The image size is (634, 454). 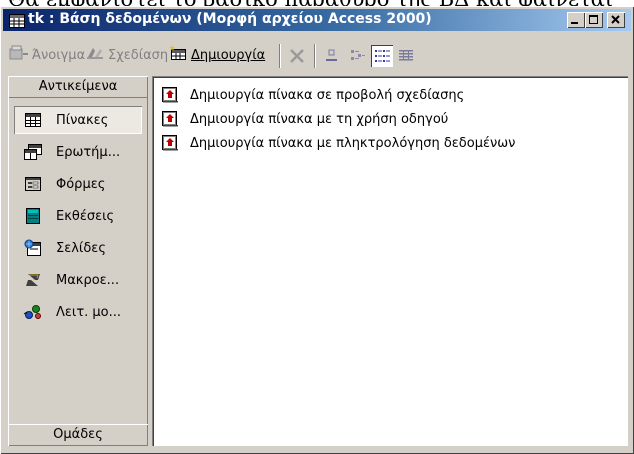 I want to click on details-view-button, so click(x=406, y=56).